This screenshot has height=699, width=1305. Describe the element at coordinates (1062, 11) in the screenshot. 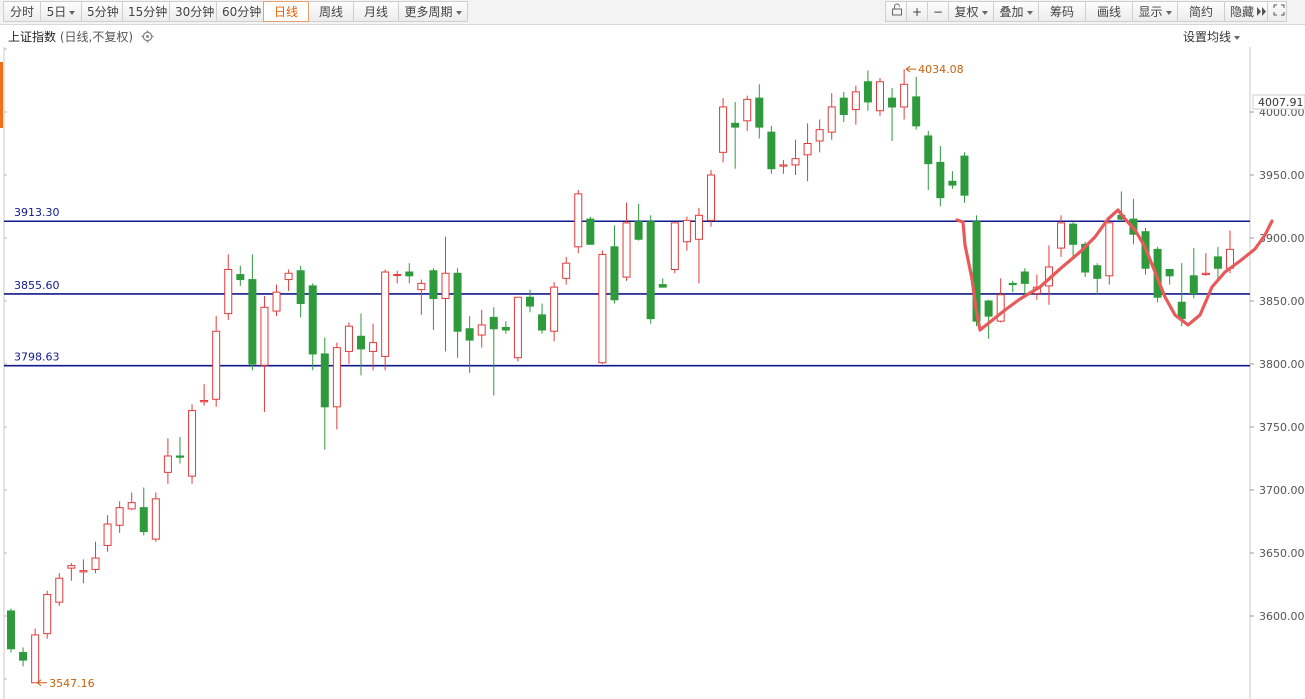

I see `tool-5-button: 筹码` at that location.